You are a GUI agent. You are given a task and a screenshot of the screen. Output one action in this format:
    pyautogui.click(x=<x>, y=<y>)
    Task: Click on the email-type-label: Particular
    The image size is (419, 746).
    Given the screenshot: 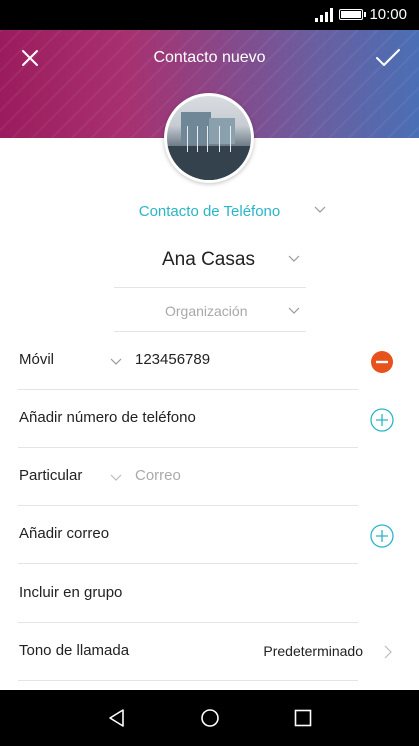 What is the action you would take?
    pyautogui.click(x=50, y=475)
    